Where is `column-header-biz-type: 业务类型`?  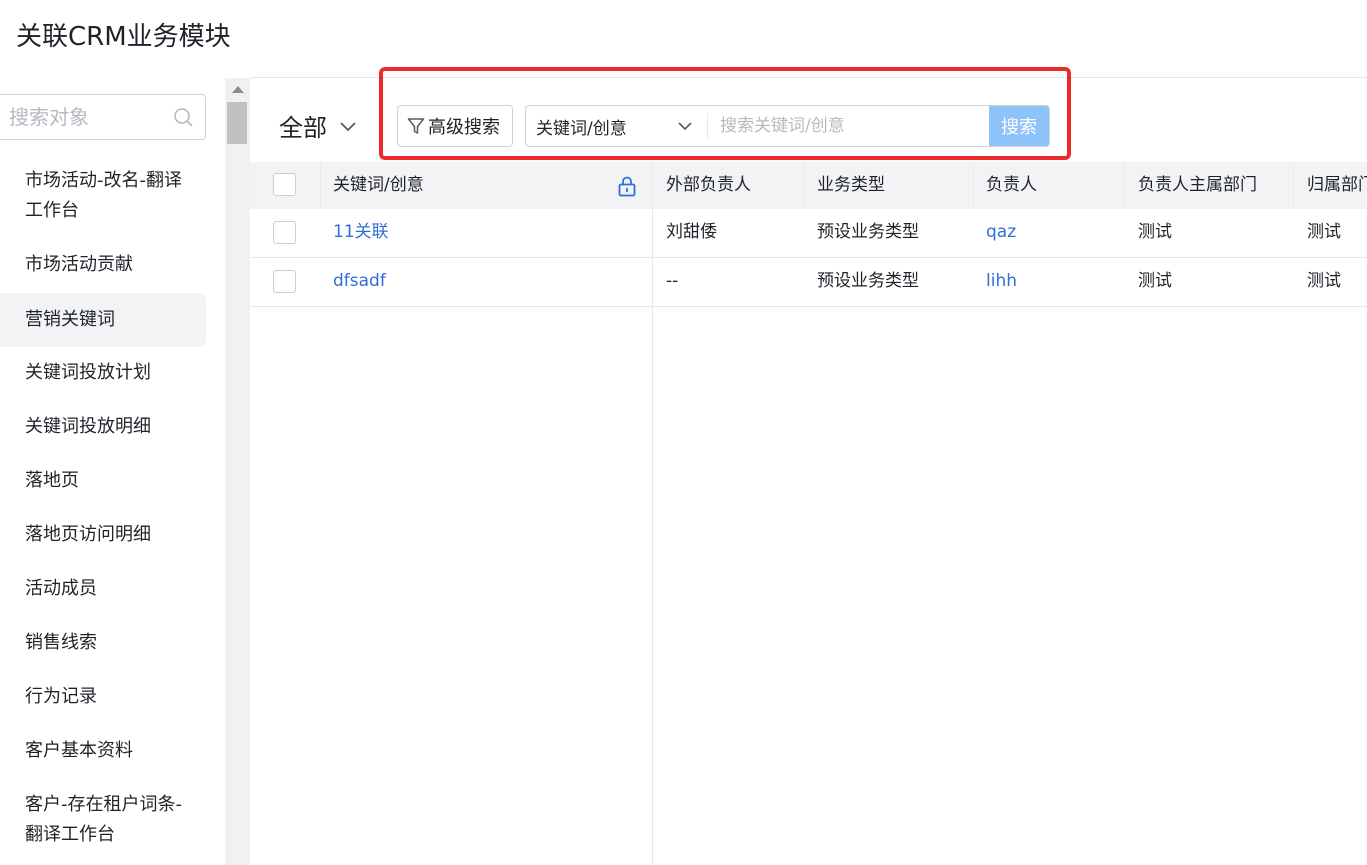 column-header-biz-type: 业务类型 is located at coordinates (851, 185).